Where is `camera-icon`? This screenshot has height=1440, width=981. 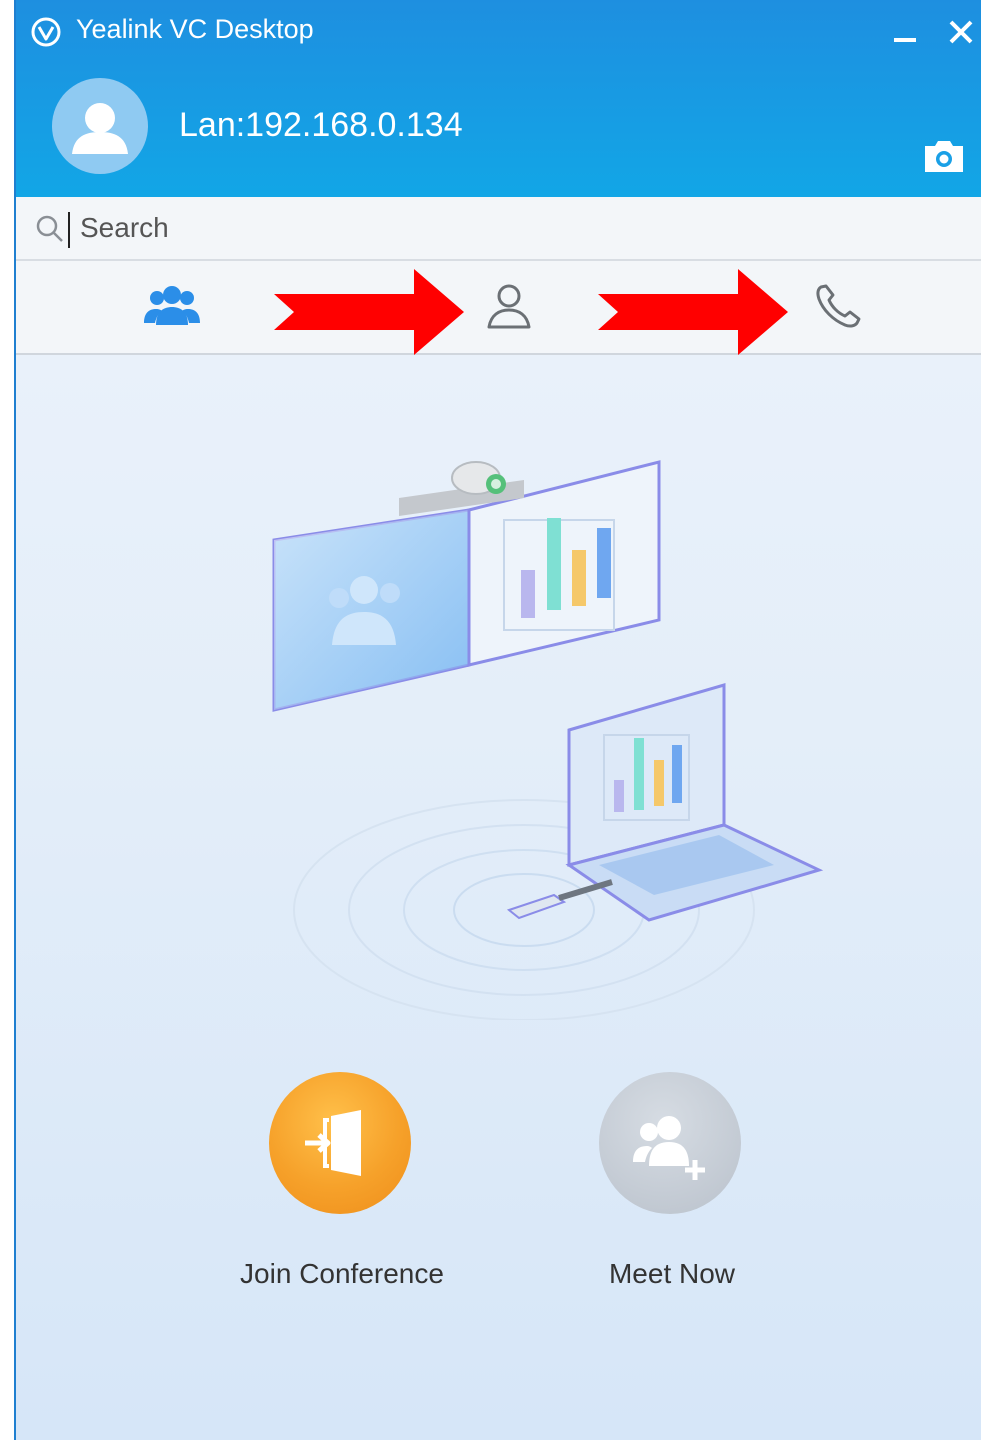
camera-icon is located at coordinates (944, 156).